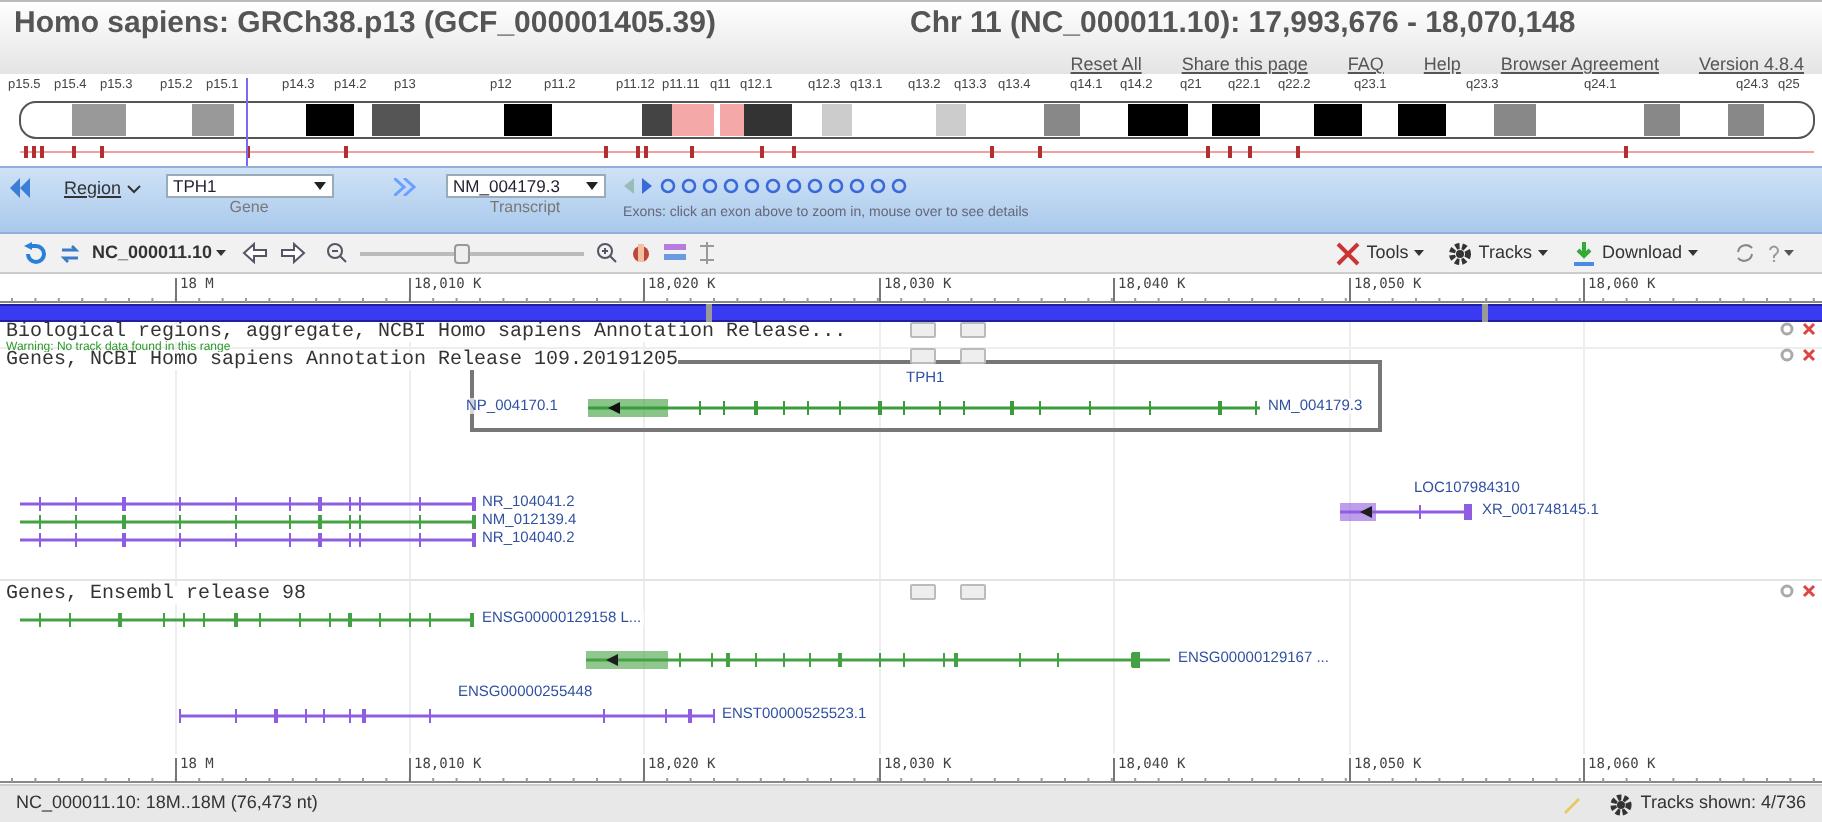 The height and width of the screenshot is (822, 1822). Describe the element at coordinates (641, 253) in the screenshot. I see `markers-icon` at that location.